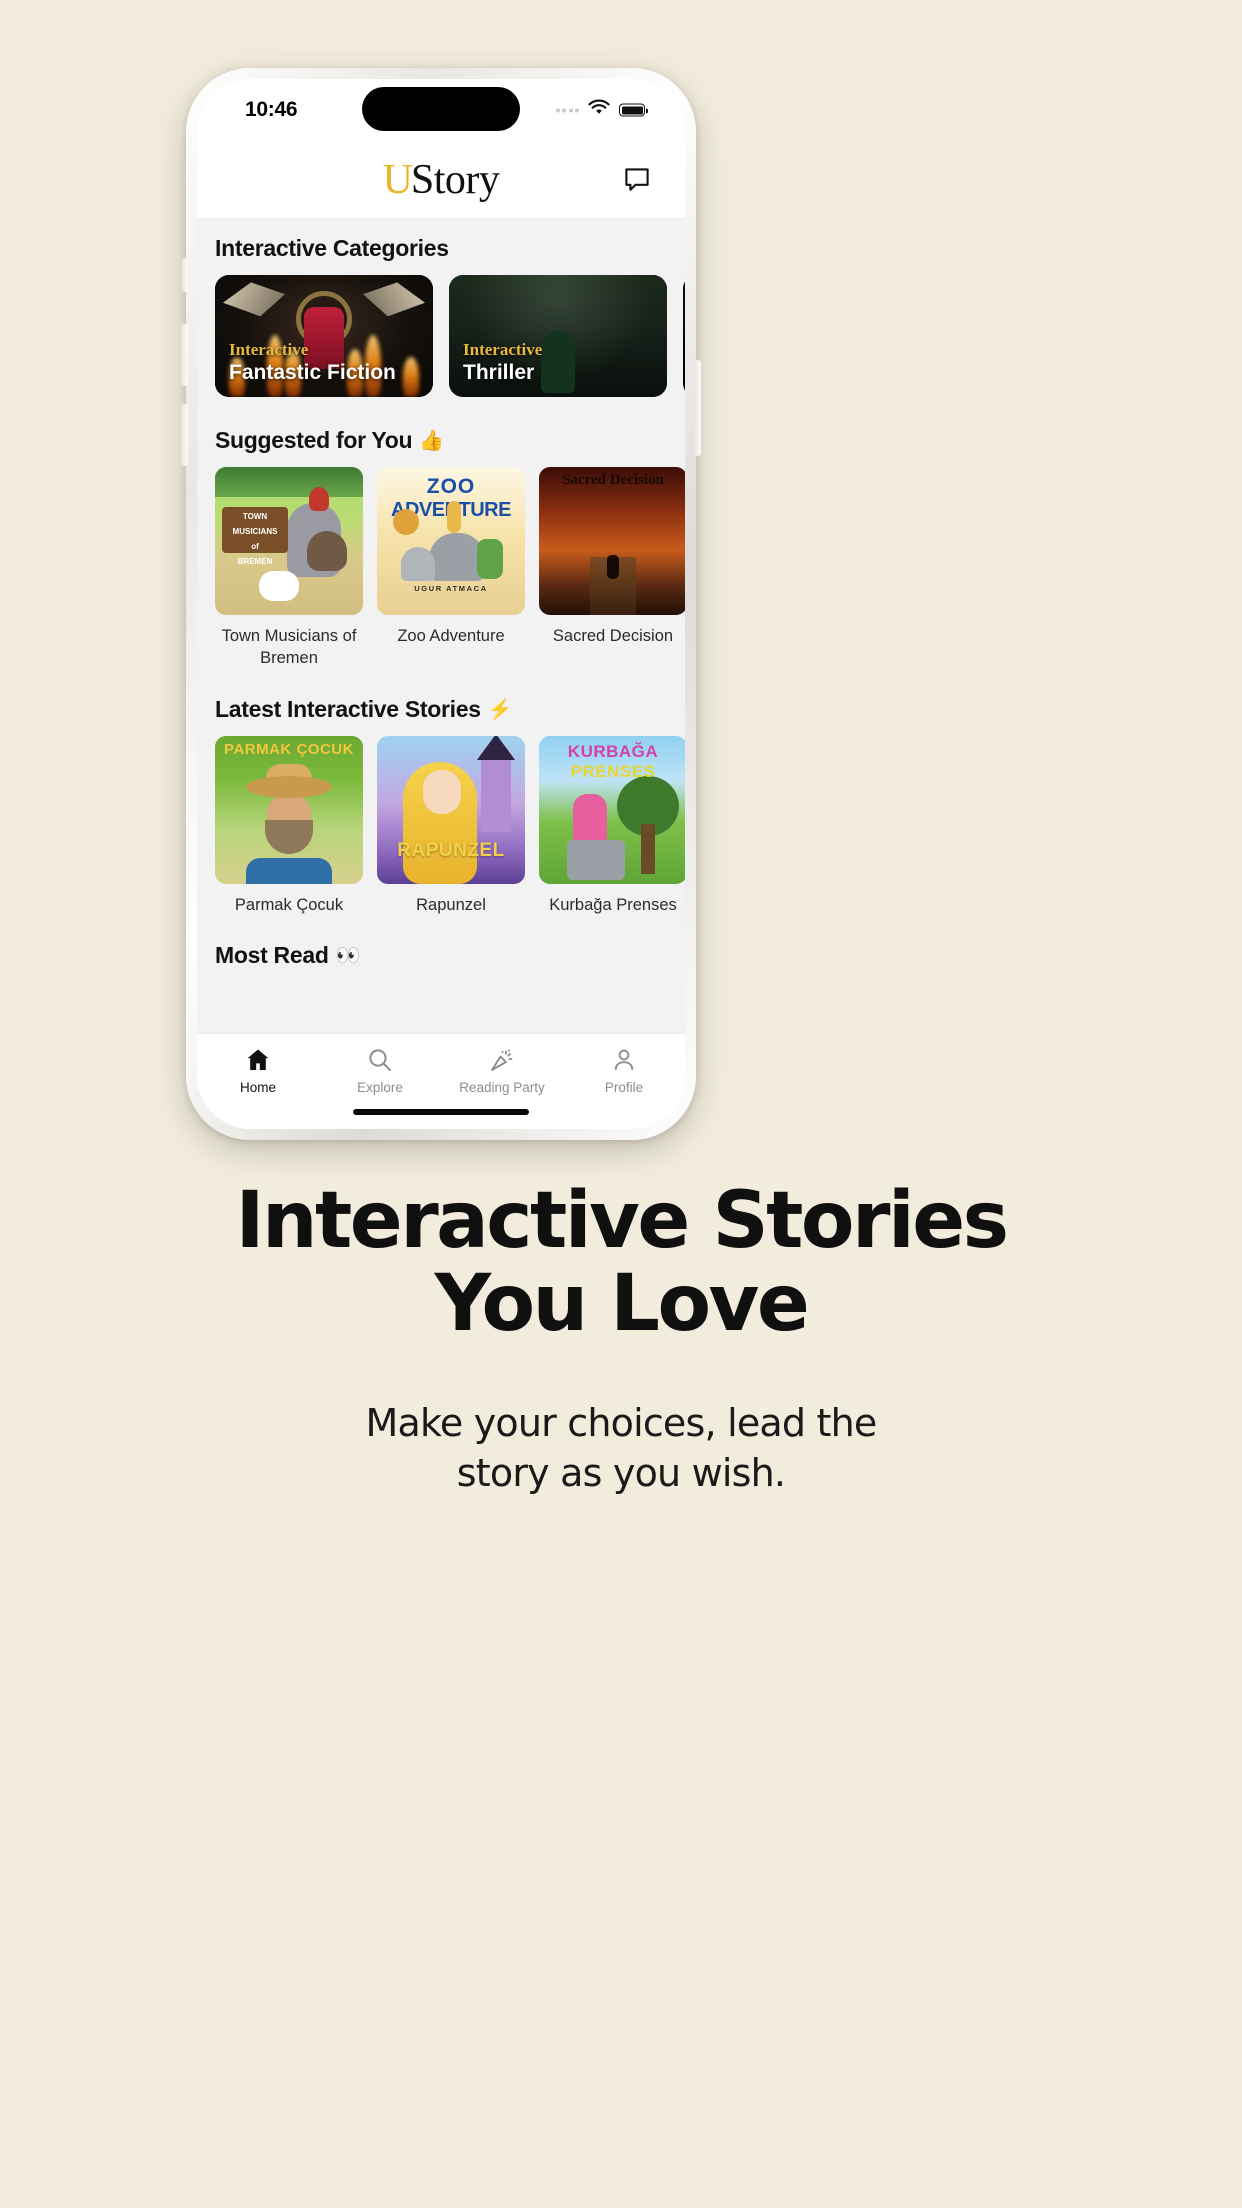 This screenshot has height=2208, width=1242. What do you see at coordinates (289, 541) in the screenshot?
I see `story-cover-artwork: TOWN MUSICIANS of BREMEN` at bounding box center [289, 541].